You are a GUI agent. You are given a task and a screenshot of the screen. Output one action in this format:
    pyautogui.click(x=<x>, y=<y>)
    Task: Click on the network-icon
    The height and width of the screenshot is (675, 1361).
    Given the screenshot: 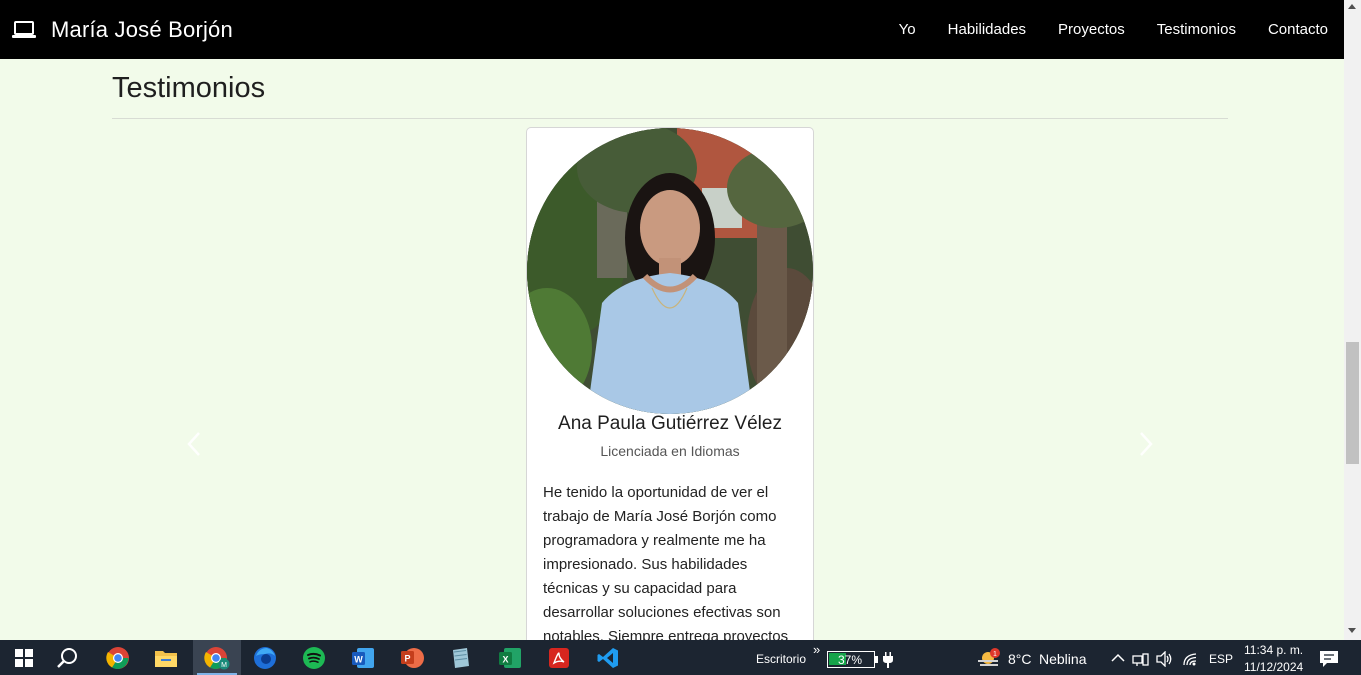 What is the action you would take?
    pyautogui.click(x=1141, y=659)
    